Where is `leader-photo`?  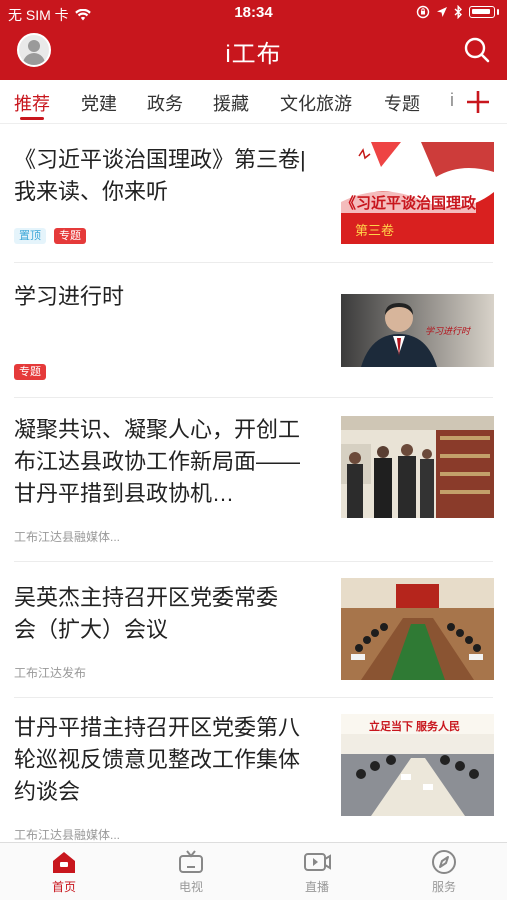
leader-photo is located at coordinates (417, 330).